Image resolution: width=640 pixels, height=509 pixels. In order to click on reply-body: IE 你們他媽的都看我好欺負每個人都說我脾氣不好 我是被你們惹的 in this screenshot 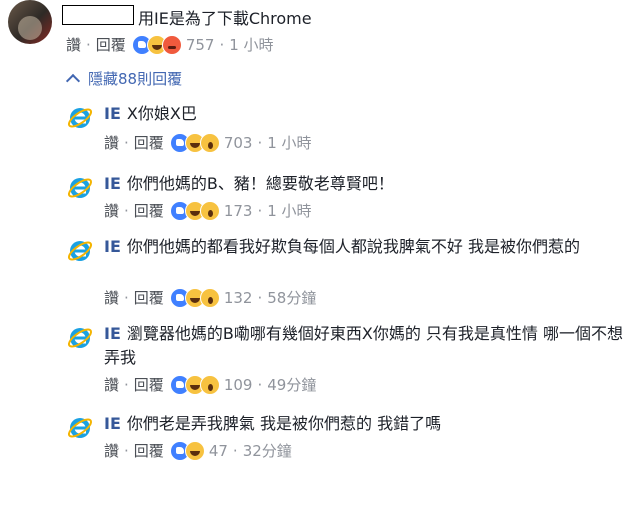, I will do `click(368, 247)`.